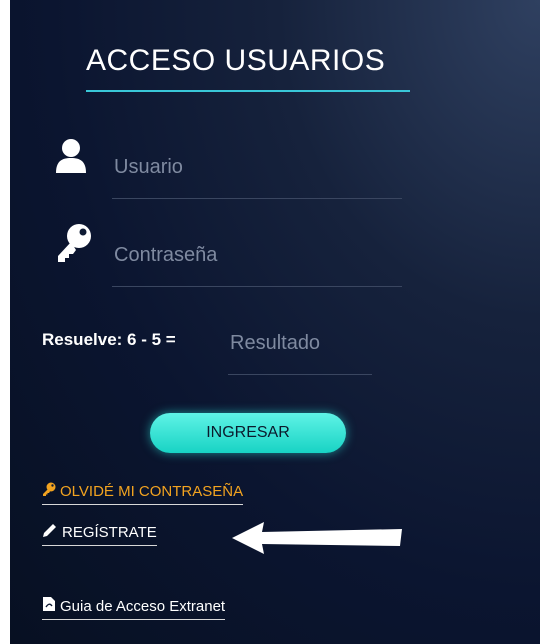  What do you see at coordinates (257, 286) in the screenshot?
I see `password-underline` at bounding box center [257, 286].